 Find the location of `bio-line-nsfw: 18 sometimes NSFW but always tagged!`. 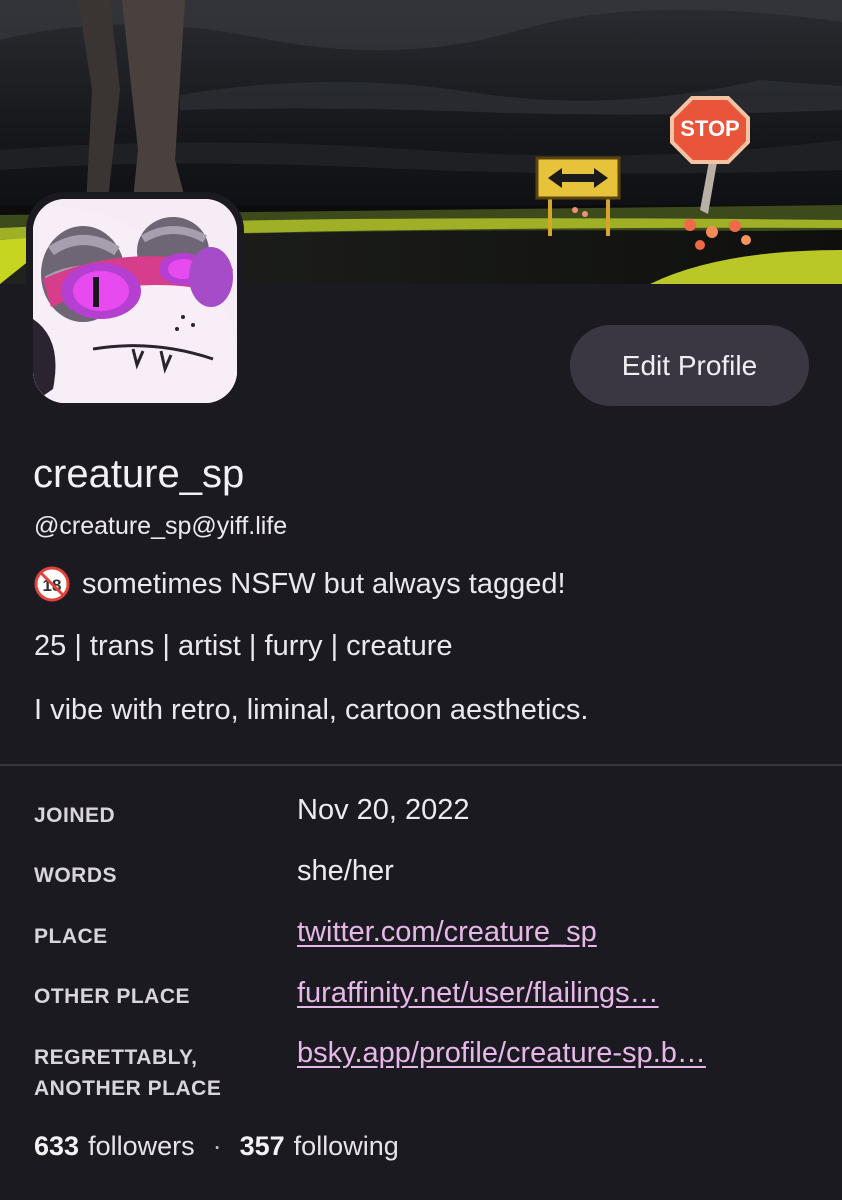

bio-line-nsfw: 18 sometimes NSFW but always tagged! is located at coordinates (300, 584).